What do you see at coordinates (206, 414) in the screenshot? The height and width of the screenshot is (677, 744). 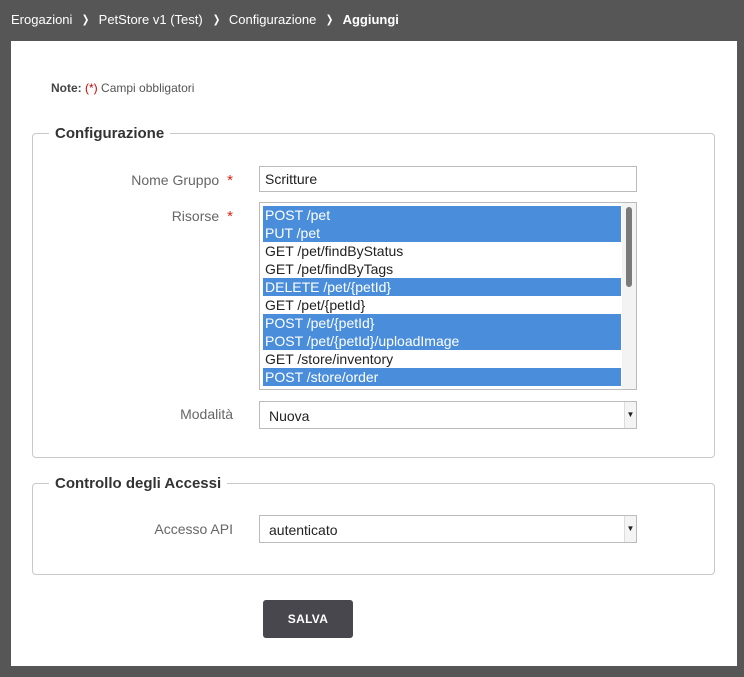 I see `modalita-label: Modalità` at bounding box center [206, 414].